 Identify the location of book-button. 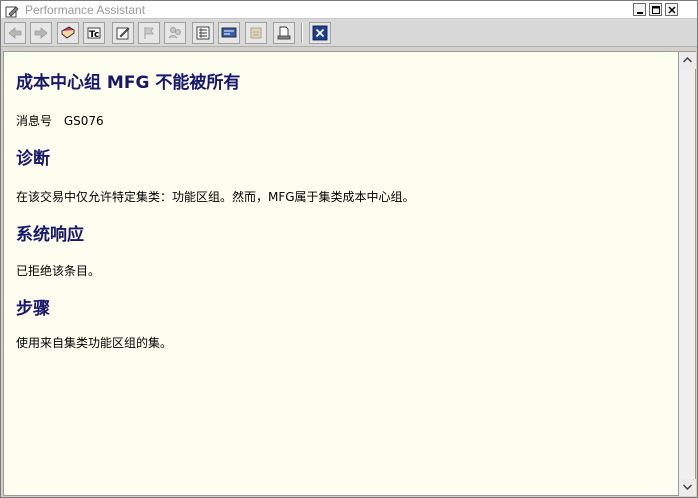
(68, 33).